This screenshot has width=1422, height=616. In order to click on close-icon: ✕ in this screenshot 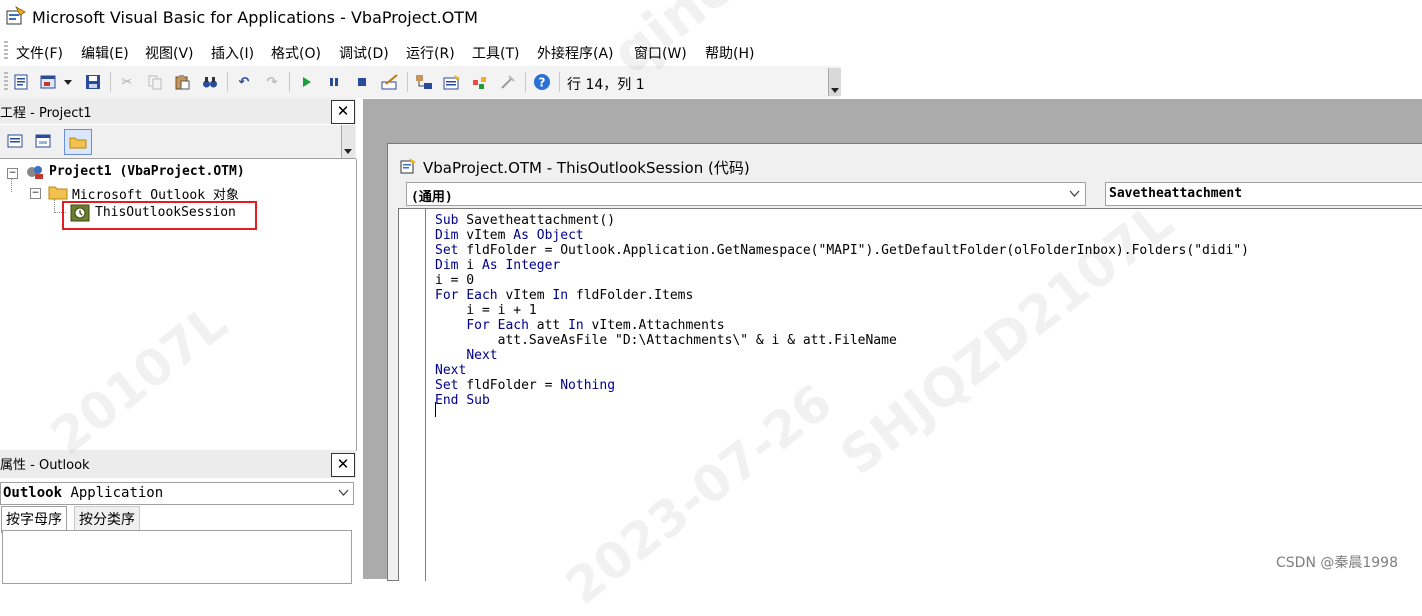, I will do `click(343, 464)`.